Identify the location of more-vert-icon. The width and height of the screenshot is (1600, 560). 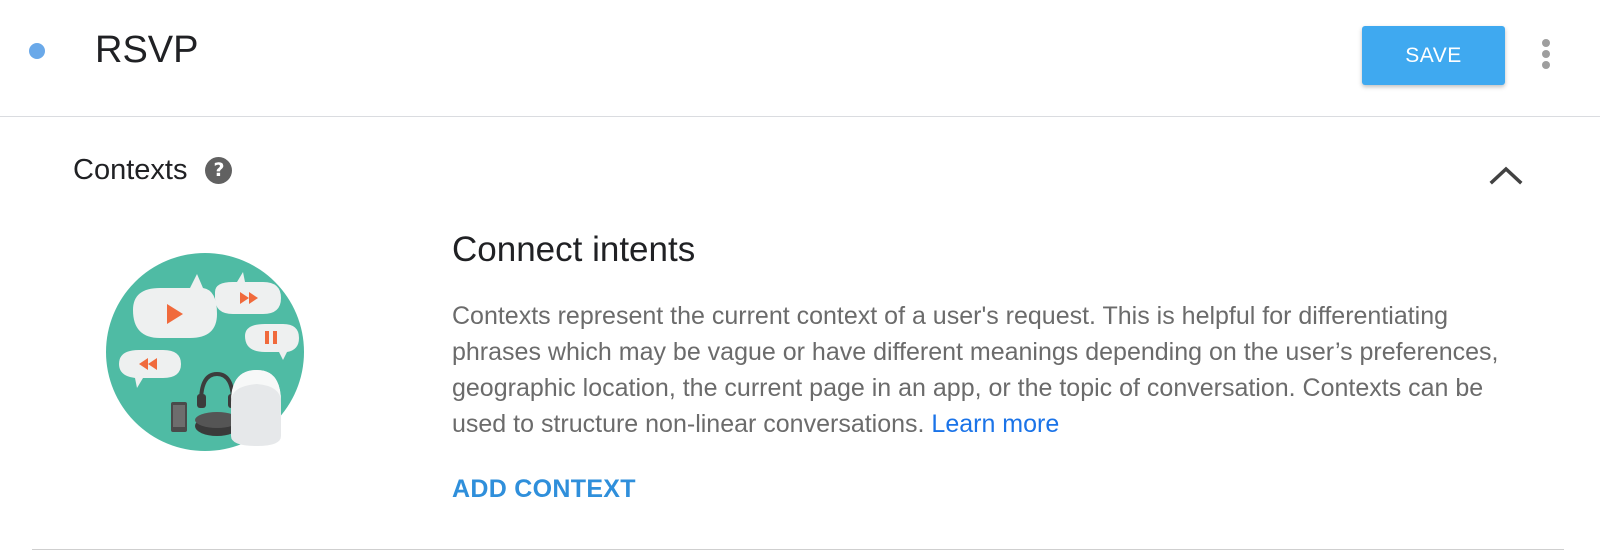
(1546, 54).